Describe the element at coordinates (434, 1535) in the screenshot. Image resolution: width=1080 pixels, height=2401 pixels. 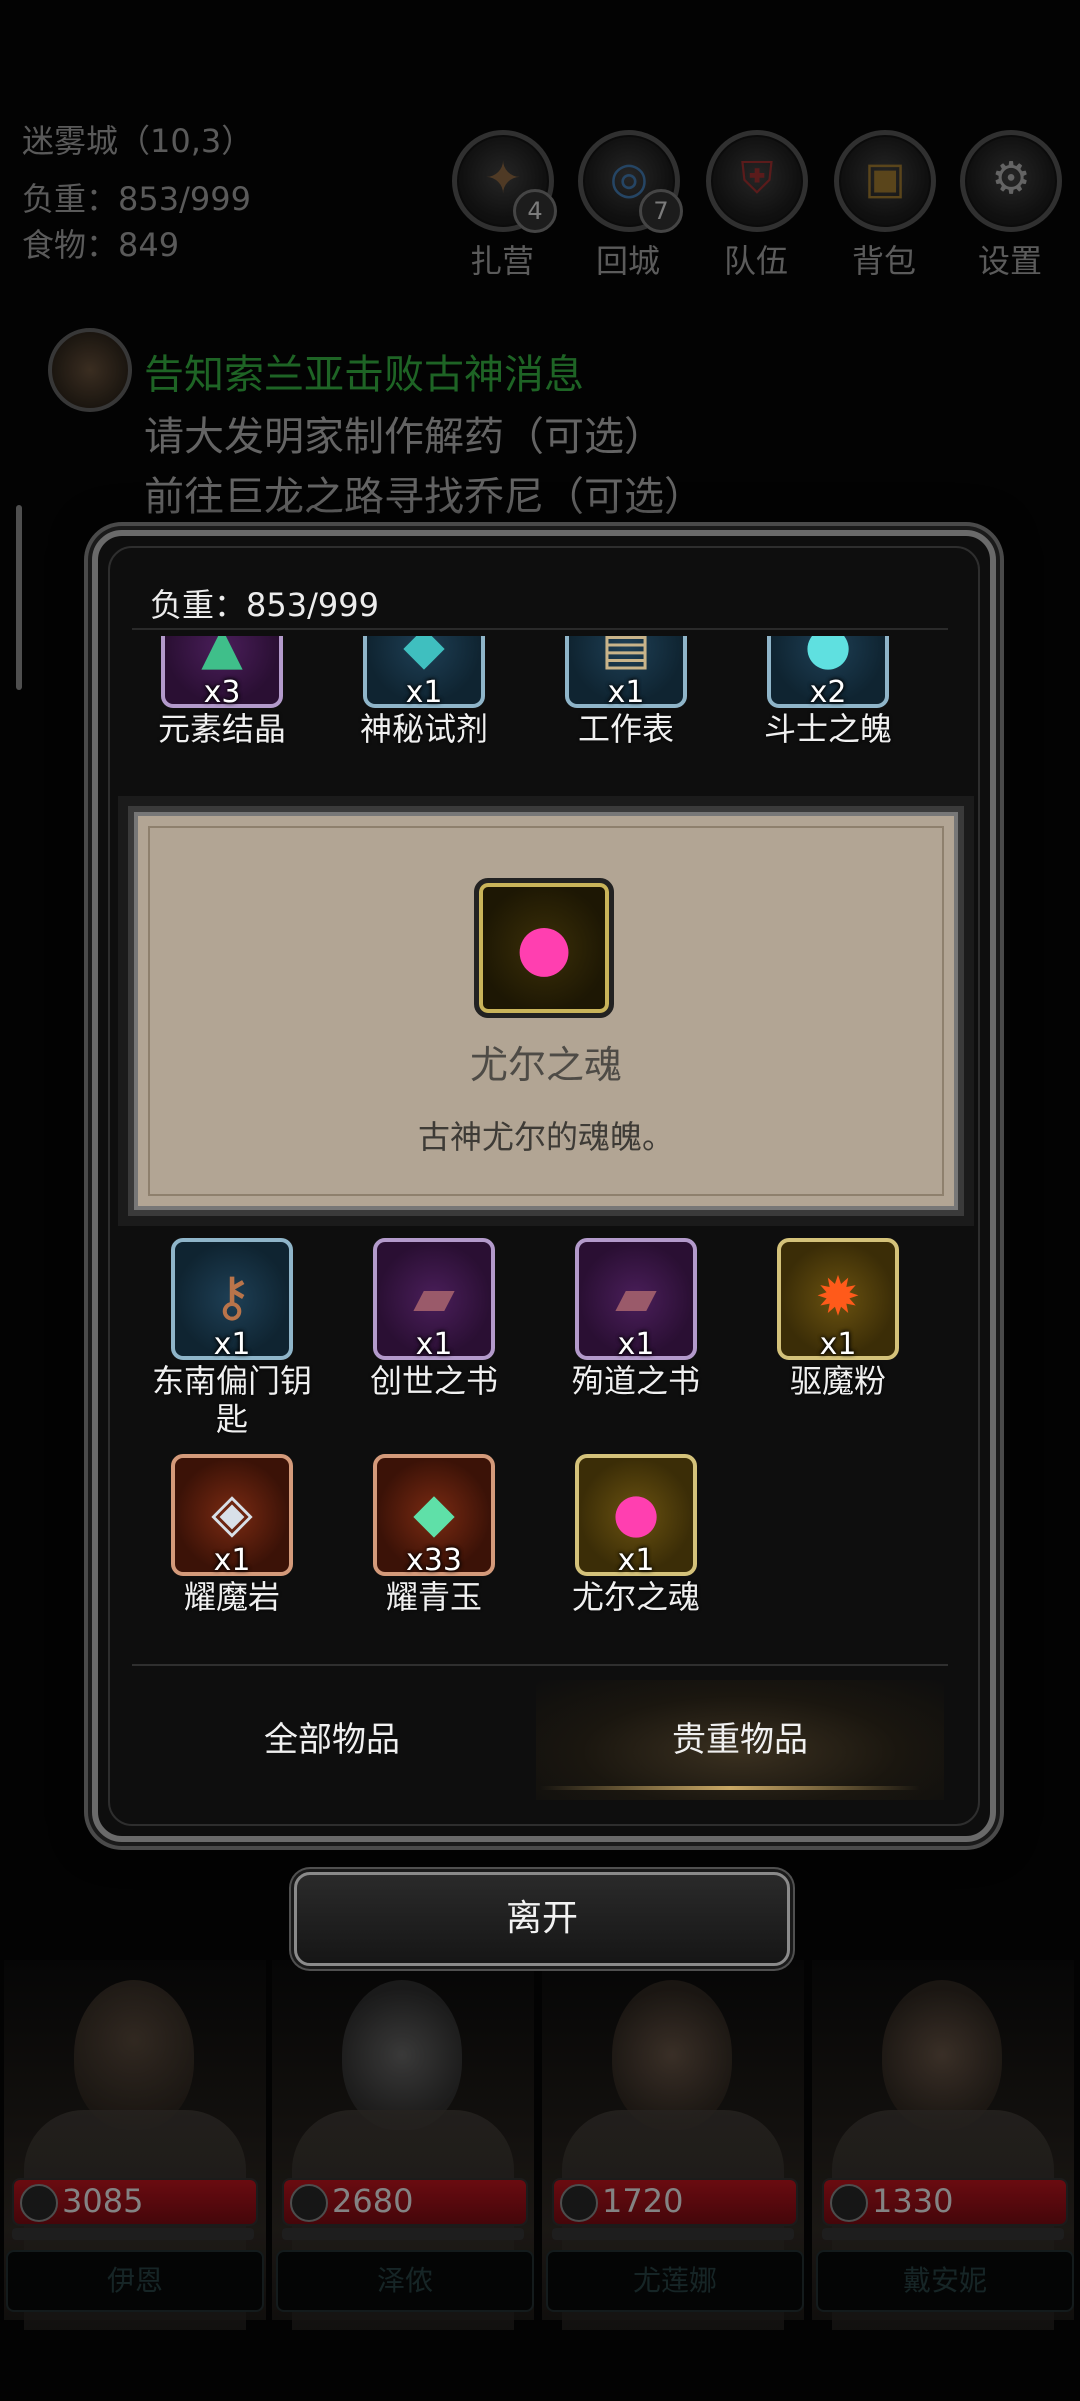
I see `item-slot: ◆ x33 耀青玉` at that location.